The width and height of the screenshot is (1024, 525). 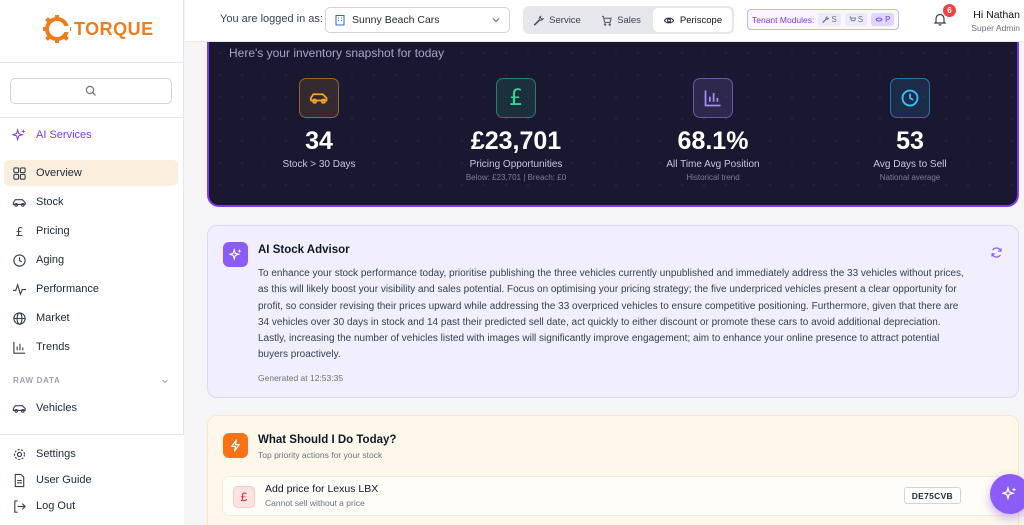 I want to click on building-icon, so click(x=340, y=20).